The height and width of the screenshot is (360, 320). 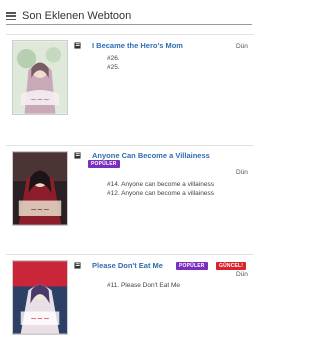 What do you see at coordinates (151, 155) in the screenshot?
I see `webtoon-title-link: Anyone Can Become a Villainess` at bounding box center [151, 155].